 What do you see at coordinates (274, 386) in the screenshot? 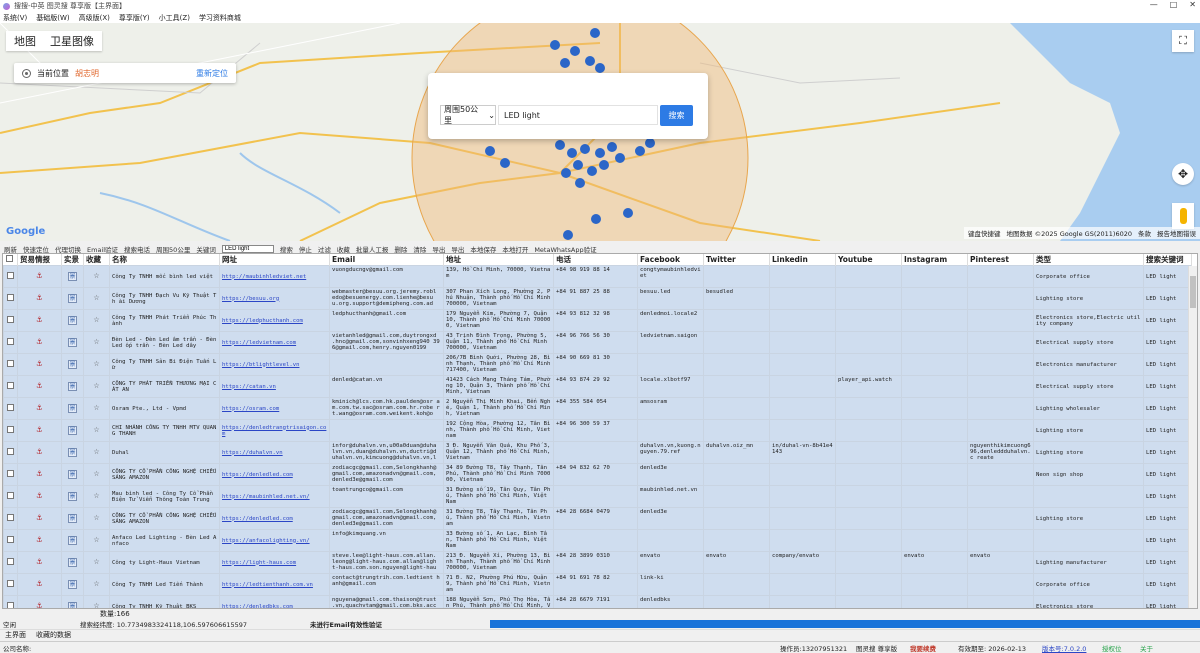
I see `website-link: https://catan.vn` at bounding box center [274, 386].